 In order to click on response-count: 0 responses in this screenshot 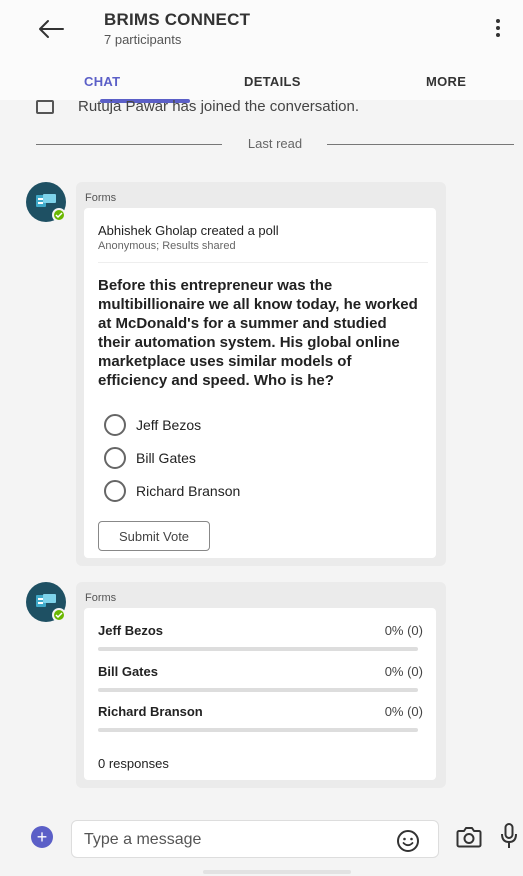, I will do `click(133, 763)`.